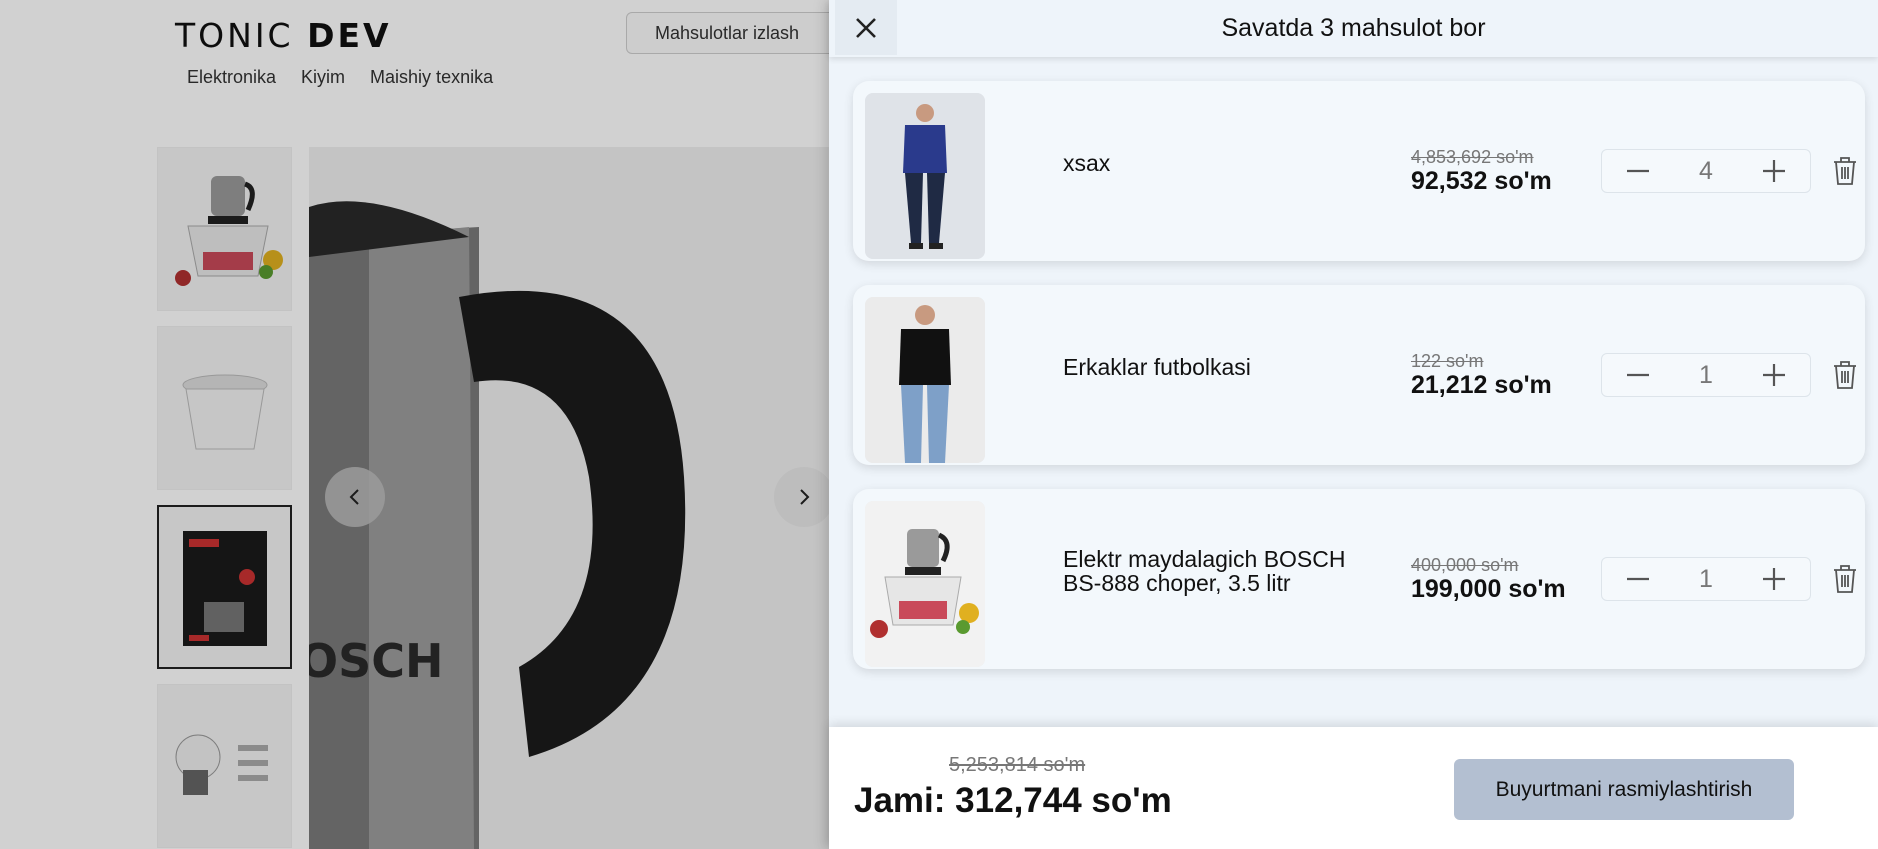  Describe the element at coordinates (1481, 181) in the screenshot. I see `item-price: 92,532 so'm` at that location.